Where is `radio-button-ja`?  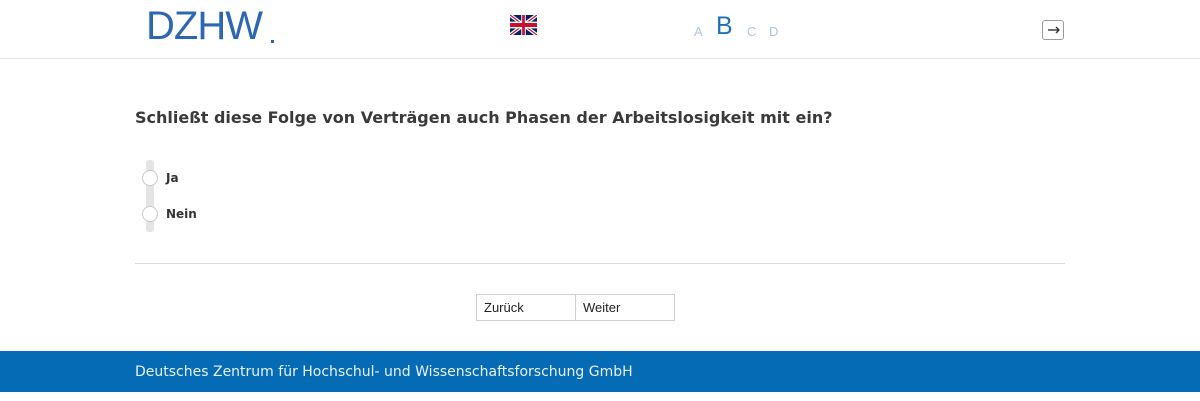 radio-button-ja is located at coordinates (150, 178).